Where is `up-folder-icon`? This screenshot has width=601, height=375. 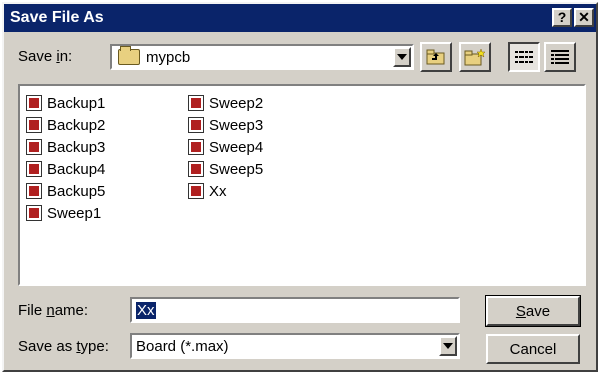
up-folder-icon is located at coordinates (435, 57).